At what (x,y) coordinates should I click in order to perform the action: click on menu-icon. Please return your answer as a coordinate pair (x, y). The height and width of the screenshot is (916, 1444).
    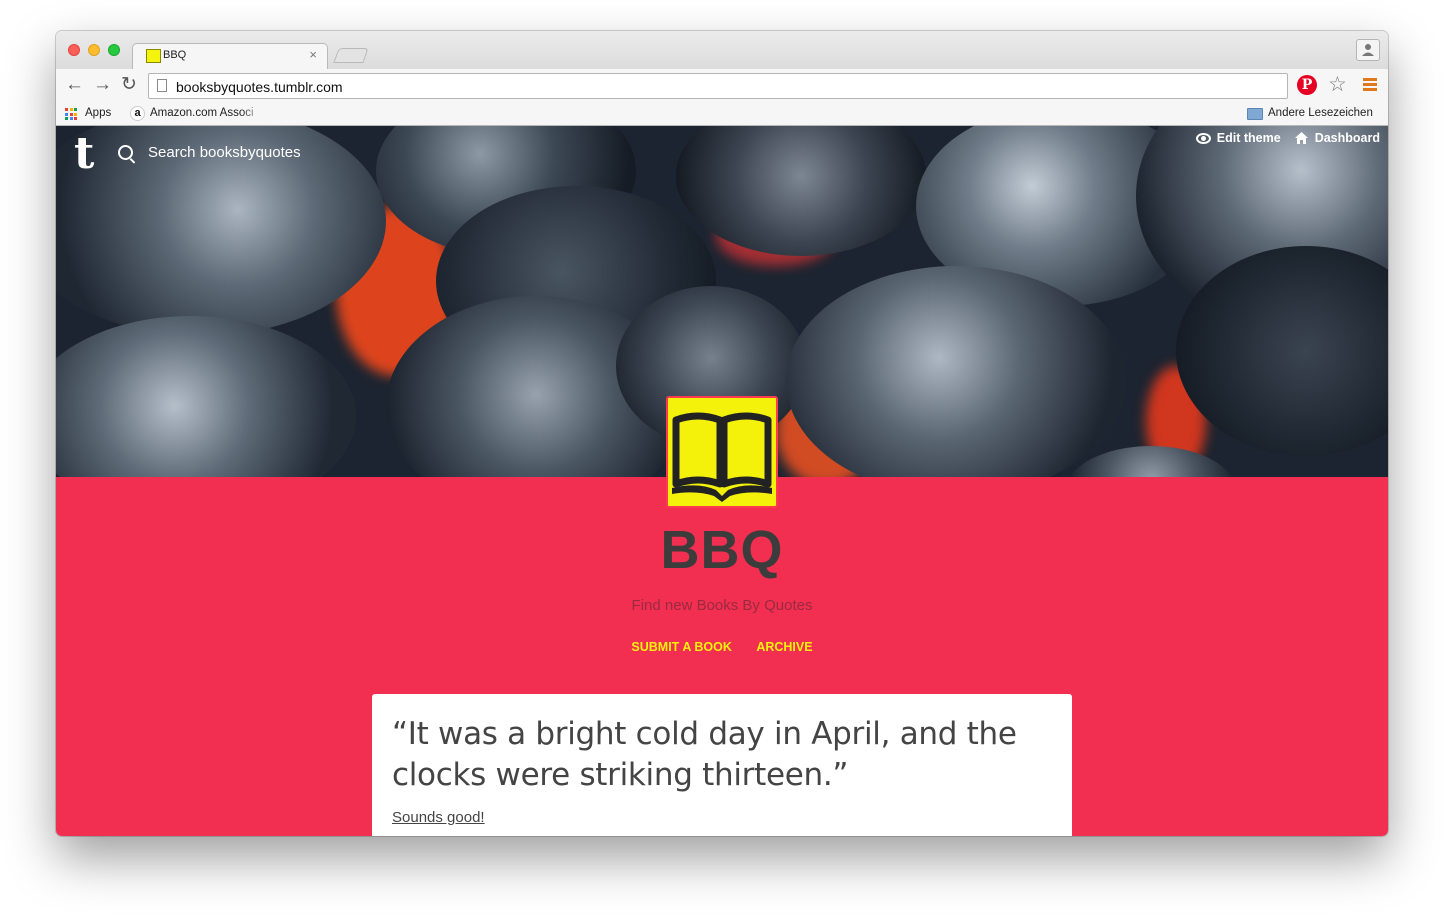
    Looking at the image, I should click on (1370, 85).